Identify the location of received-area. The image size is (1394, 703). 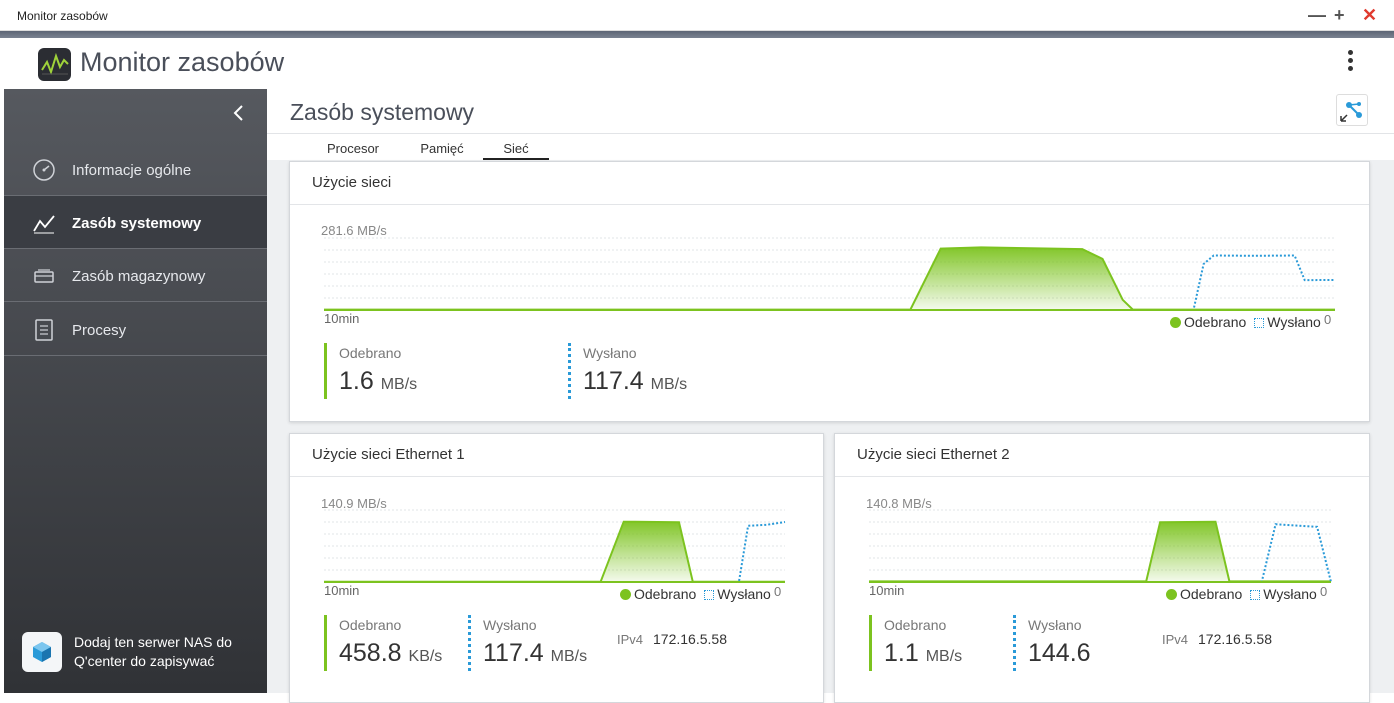
(1100, 551).